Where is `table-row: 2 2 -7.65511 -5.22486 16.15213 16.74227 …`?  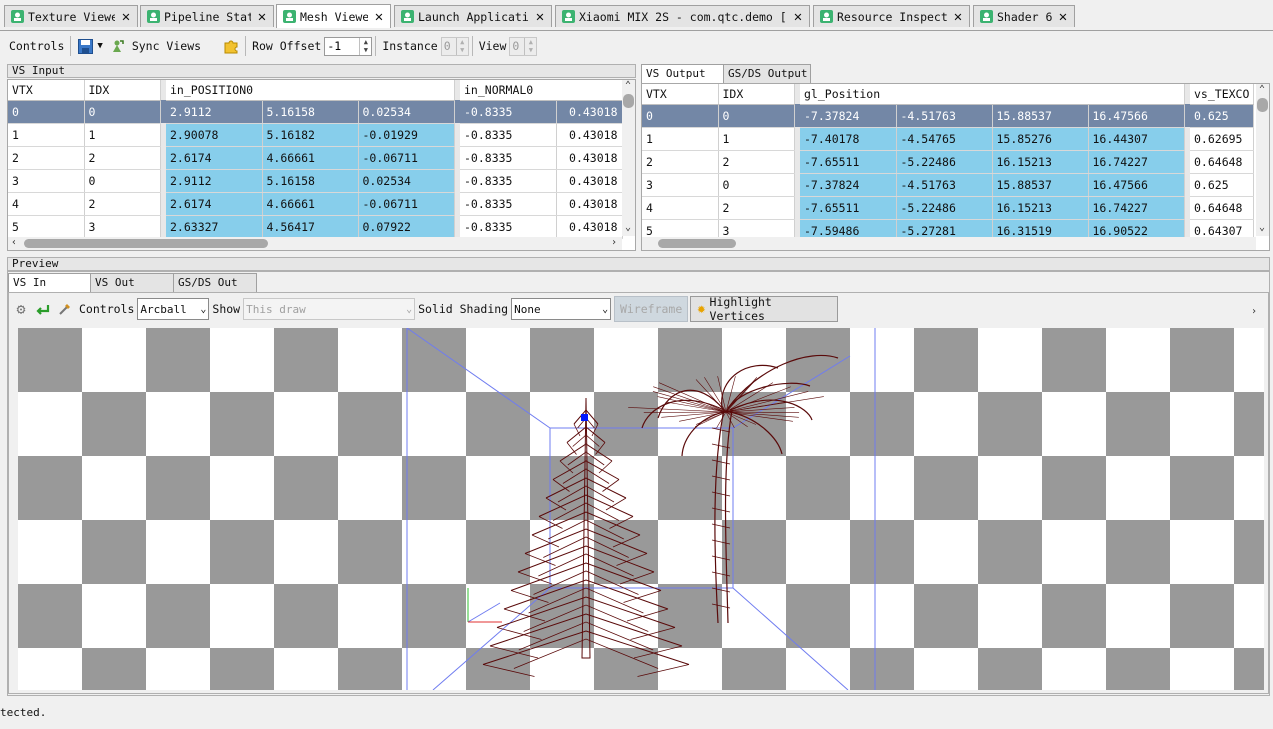 table-row: 2 2 -7.65511 -5.22486 16.15213 16.74227 … is located at coordinates (948, 162).